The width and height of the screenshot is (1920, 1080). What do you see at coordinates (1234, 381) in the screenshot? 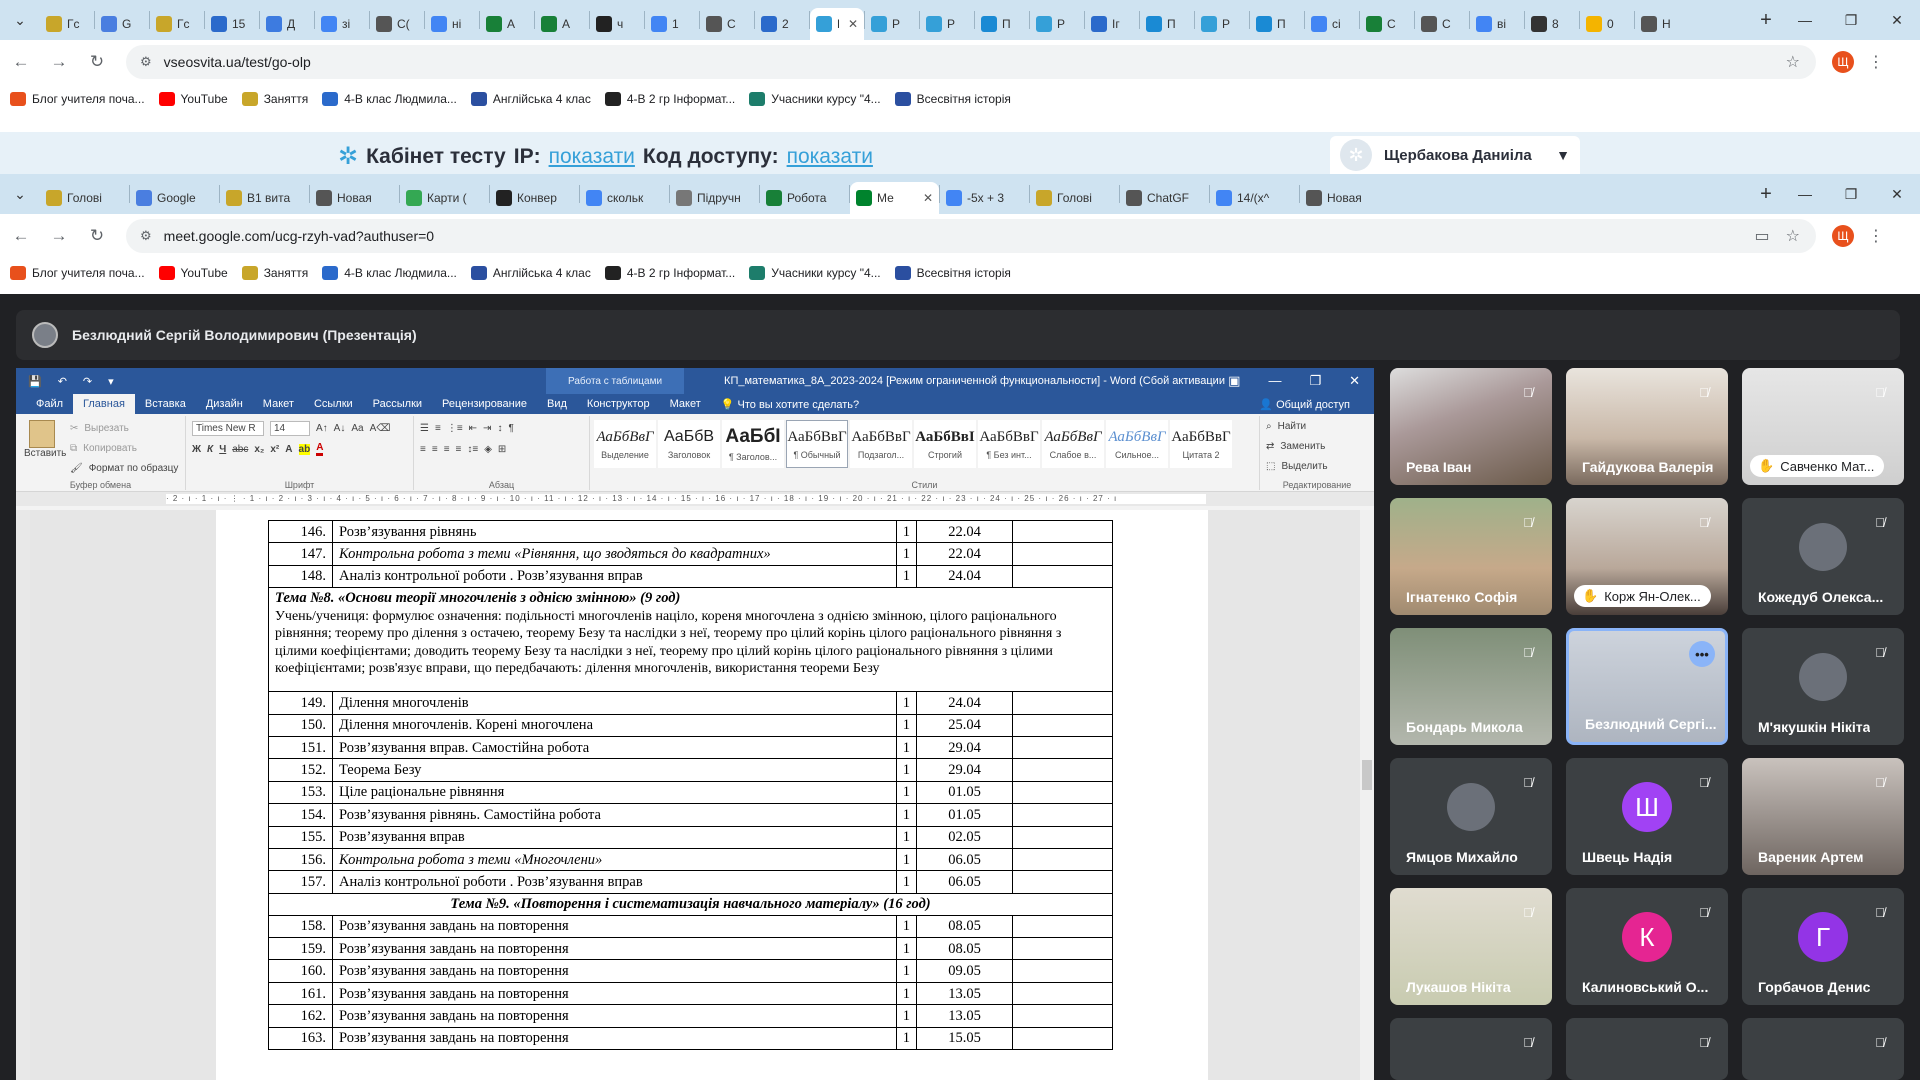
I see `ribbon-display-icon: ▣` at bounding box center [1234, 381].